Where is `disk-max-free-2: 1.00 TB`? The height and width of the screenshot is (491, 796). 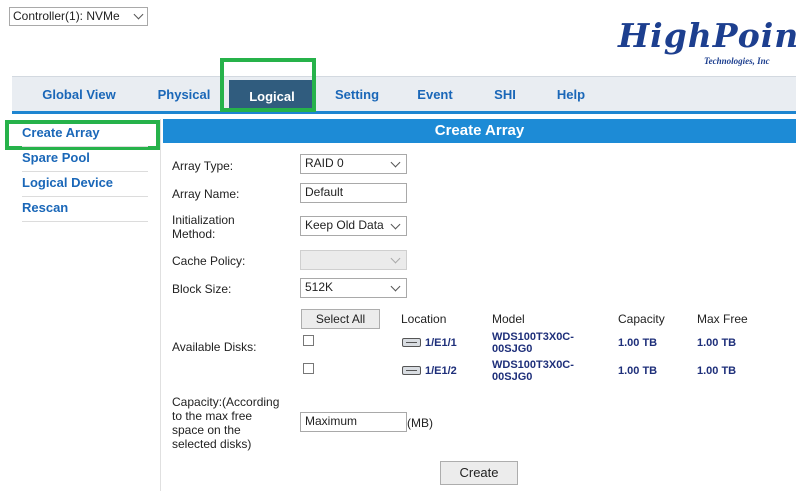
disk-max-free-2: 1.00 TB is located at coordinates (717, 371).